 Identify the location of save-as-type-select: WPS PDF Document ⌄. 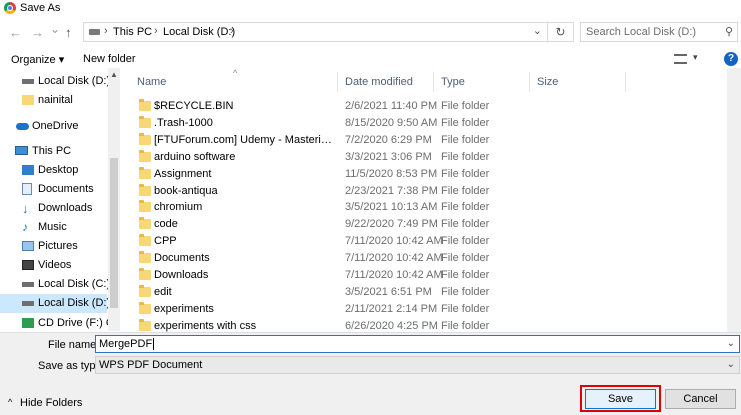
(417, 365).